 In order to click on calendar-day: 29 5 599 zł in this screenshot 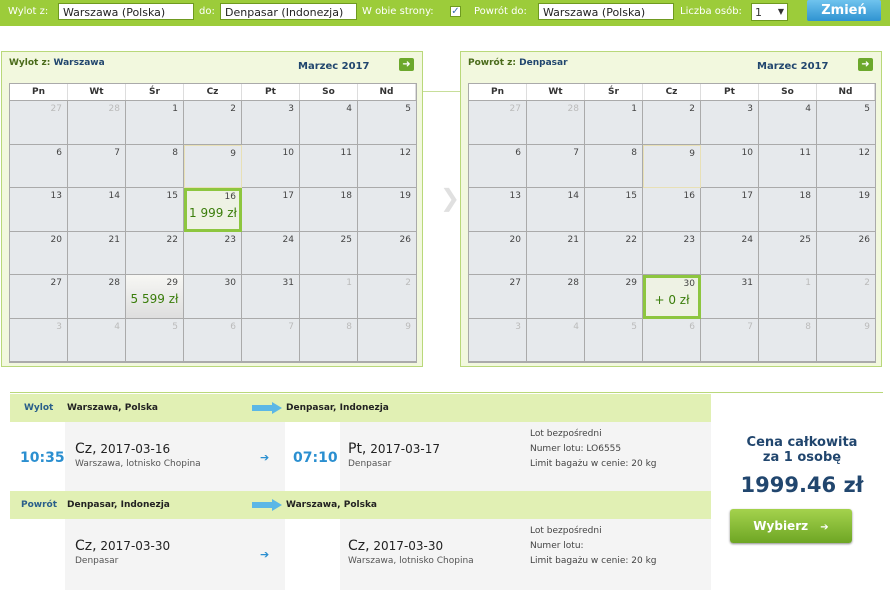, I will do `click(155, 297)`.